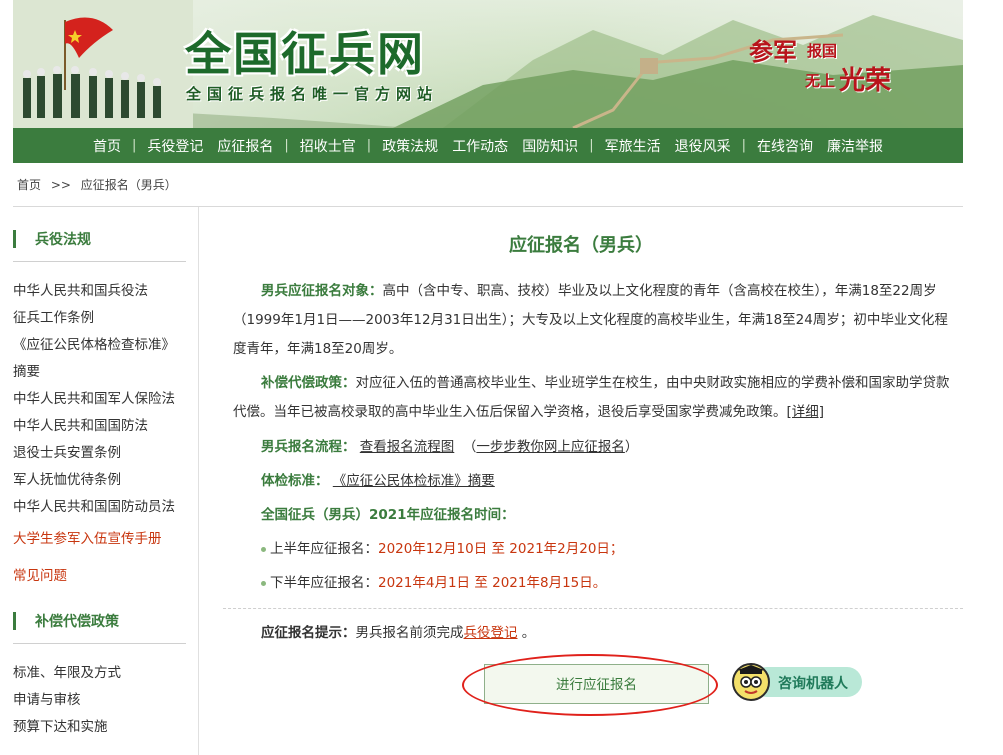 The image size is (1003, 755). Describe the element at coordinates (480, 146) in the screenshot. I see `nav-item: 工作动态` at that location.